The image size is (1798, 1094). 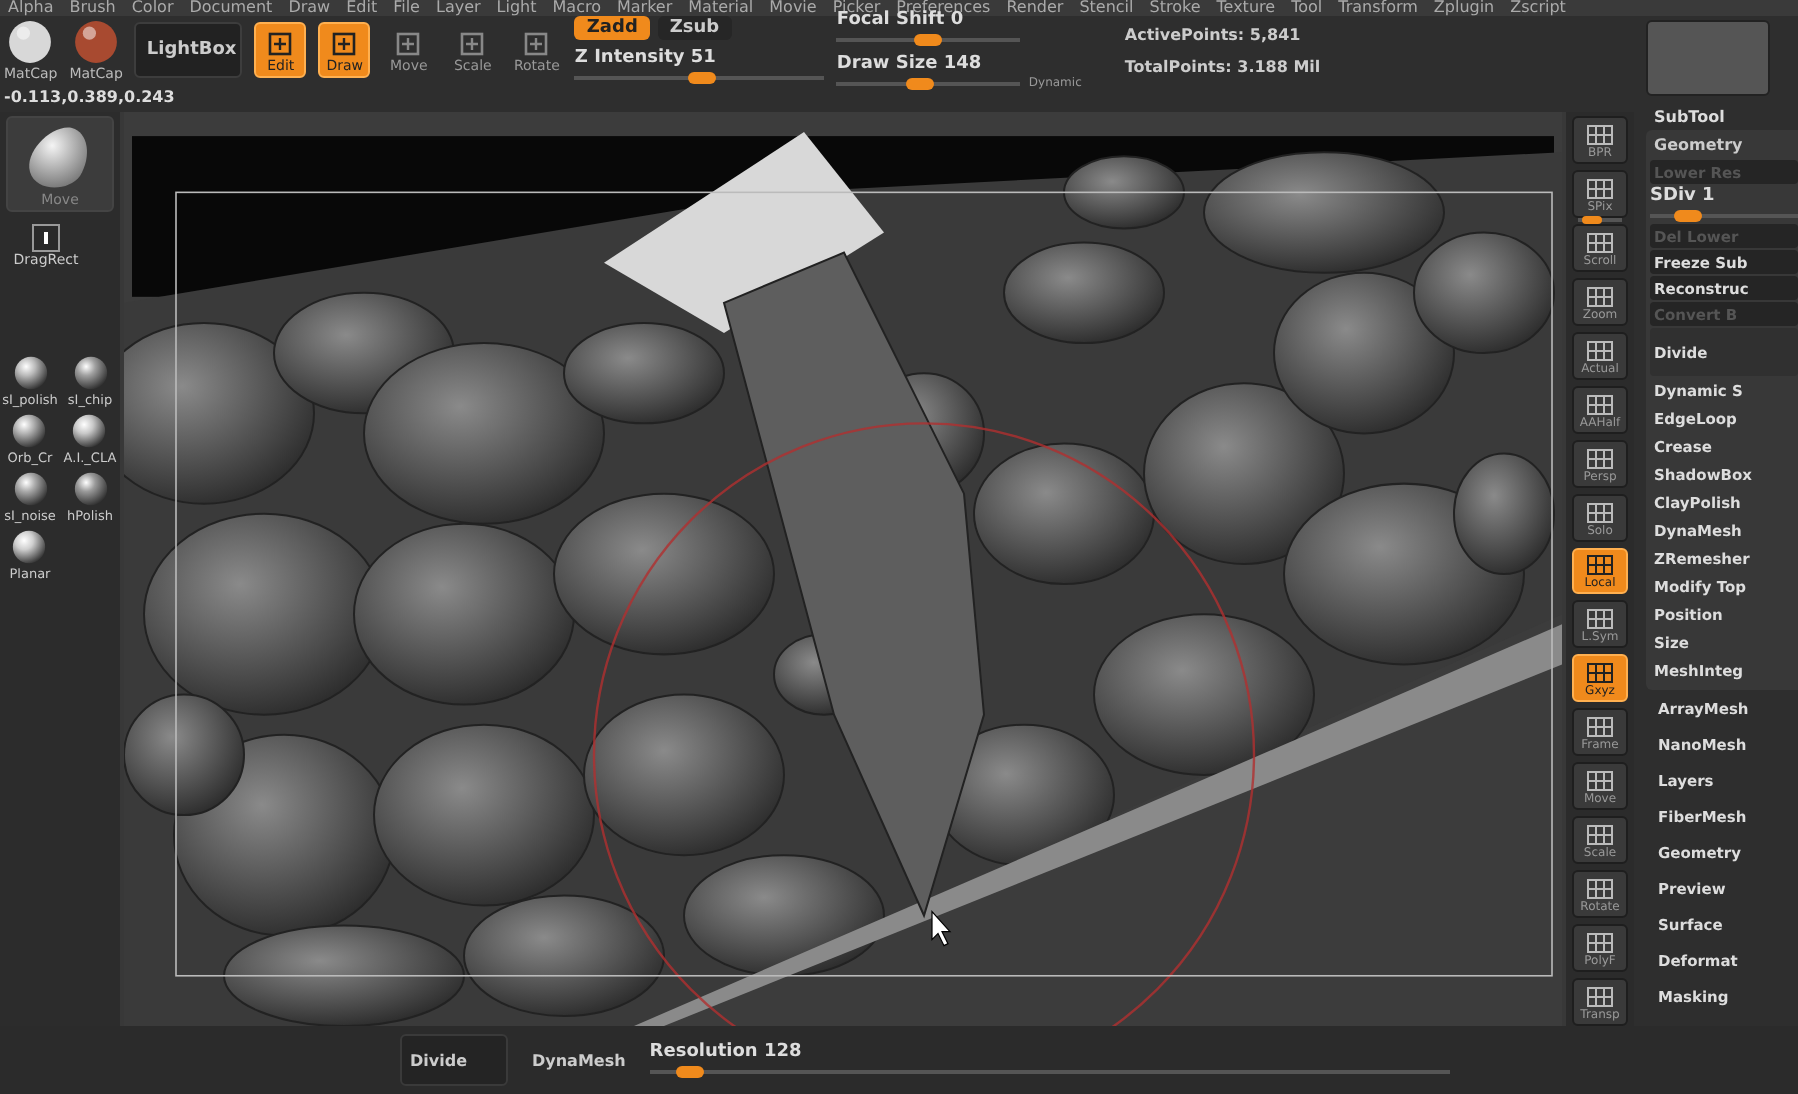 I want to click on menu-item: Stroke, so click(x=1175, y=8).